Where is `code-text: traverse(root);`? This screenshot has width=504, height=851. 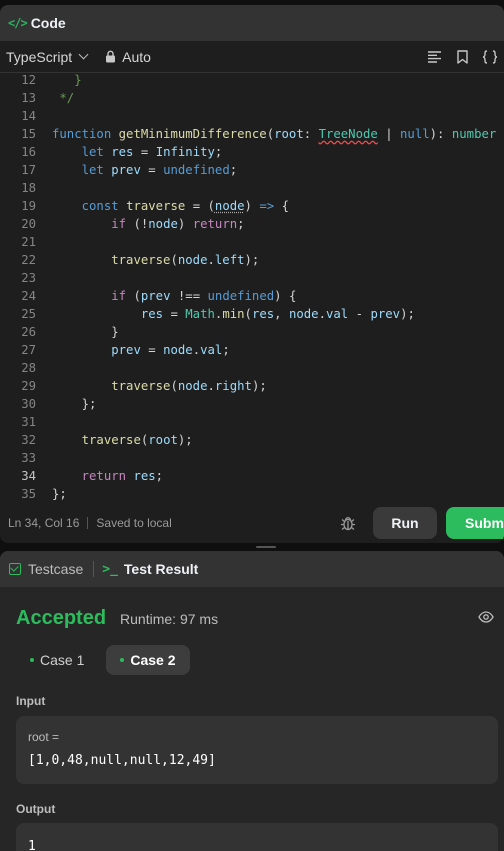
code-text: traverse(root); is located at coordinates (137, 440).